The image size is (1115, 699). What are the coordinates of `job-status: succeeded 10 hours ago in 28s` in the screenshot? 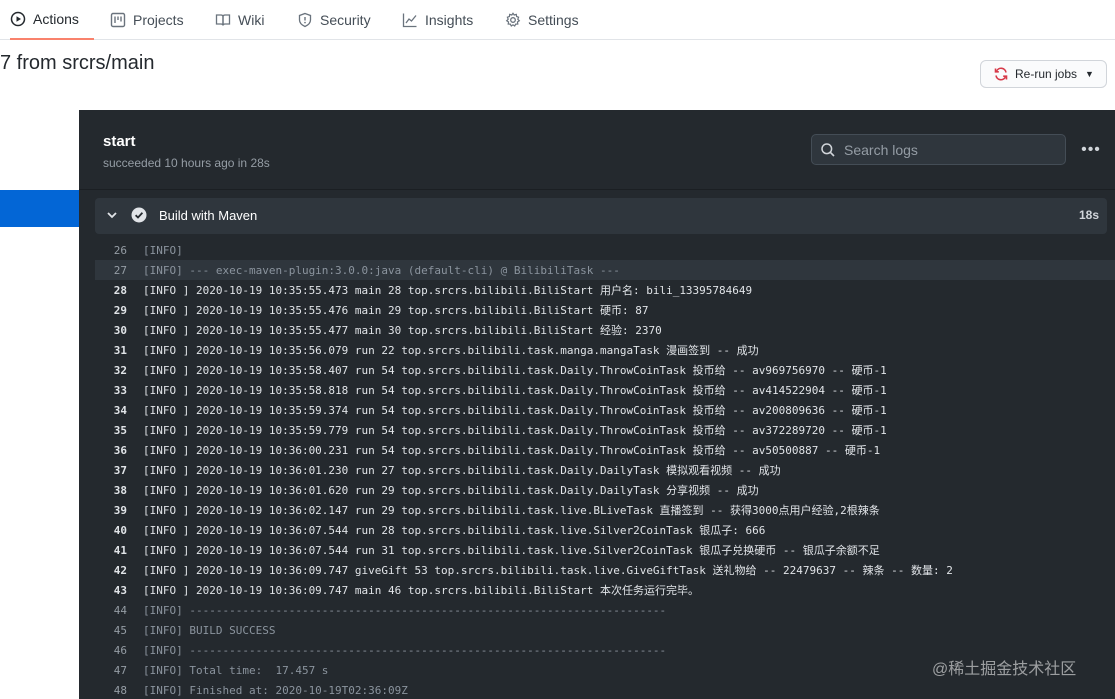 It's located at (186, 163).